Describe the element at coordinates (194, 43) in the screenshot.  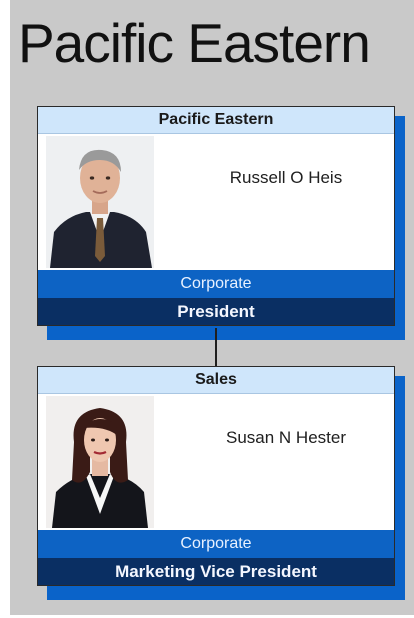
I see `org-chart-title: Pacific Eastern` at that location.